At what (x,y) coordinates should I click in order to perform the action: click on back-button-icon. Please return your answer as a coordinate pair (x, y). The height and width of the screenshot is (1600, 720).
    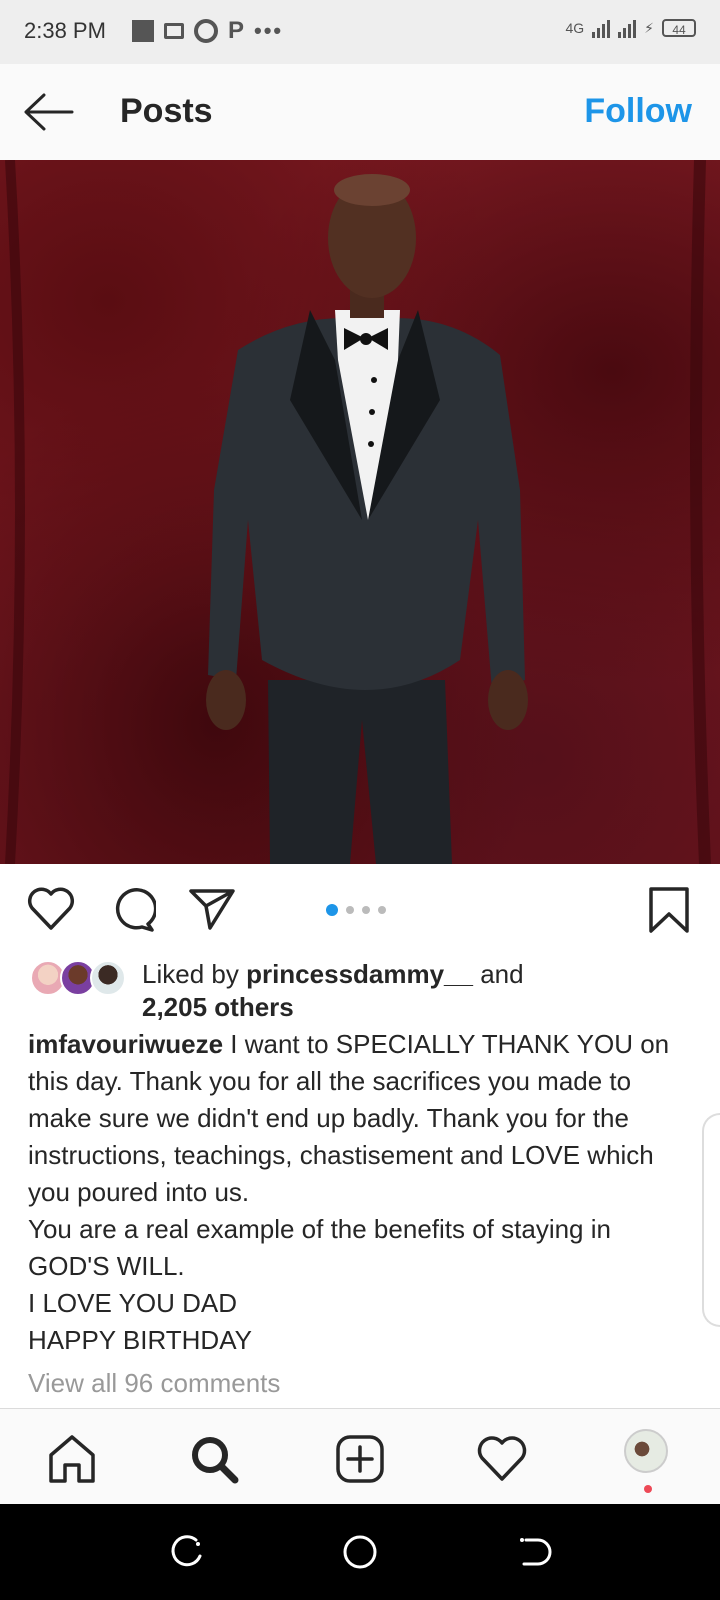
    Looking at the image, I should click on (534, 1552).